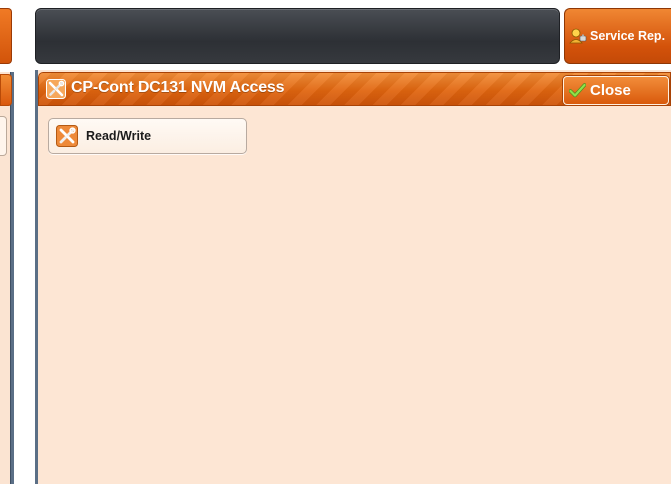  I want to click on panel-header: CP-Cont DC131 NVM Access Close, so click(354, 89).